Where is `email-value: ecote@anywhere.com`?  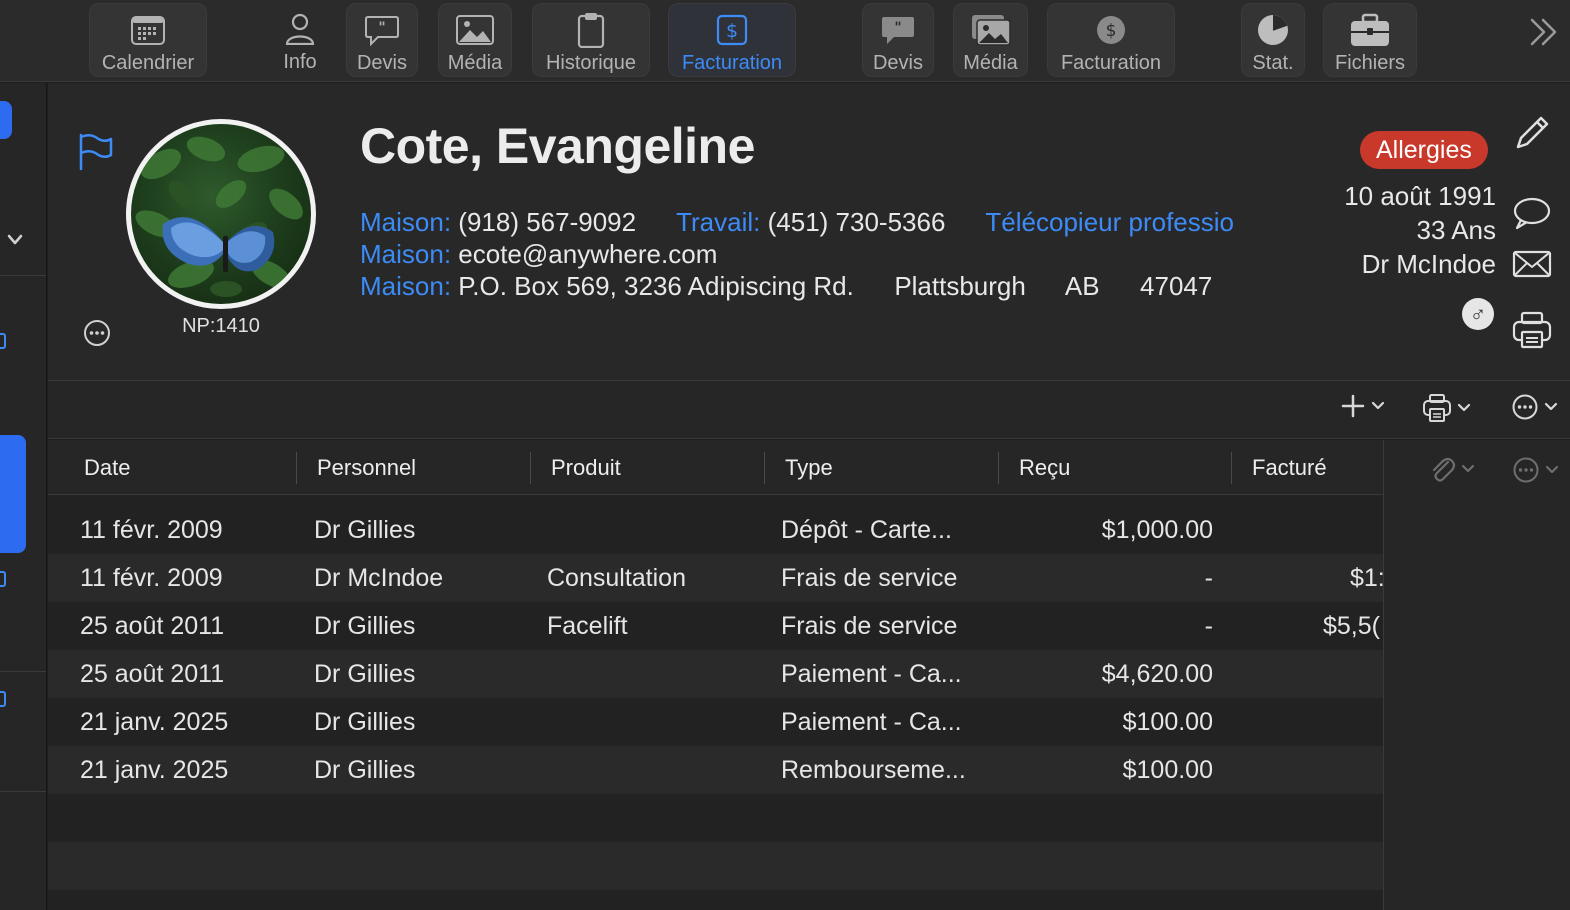 email-value: ecote@anywhere.com is located at coordinates (587, 254).